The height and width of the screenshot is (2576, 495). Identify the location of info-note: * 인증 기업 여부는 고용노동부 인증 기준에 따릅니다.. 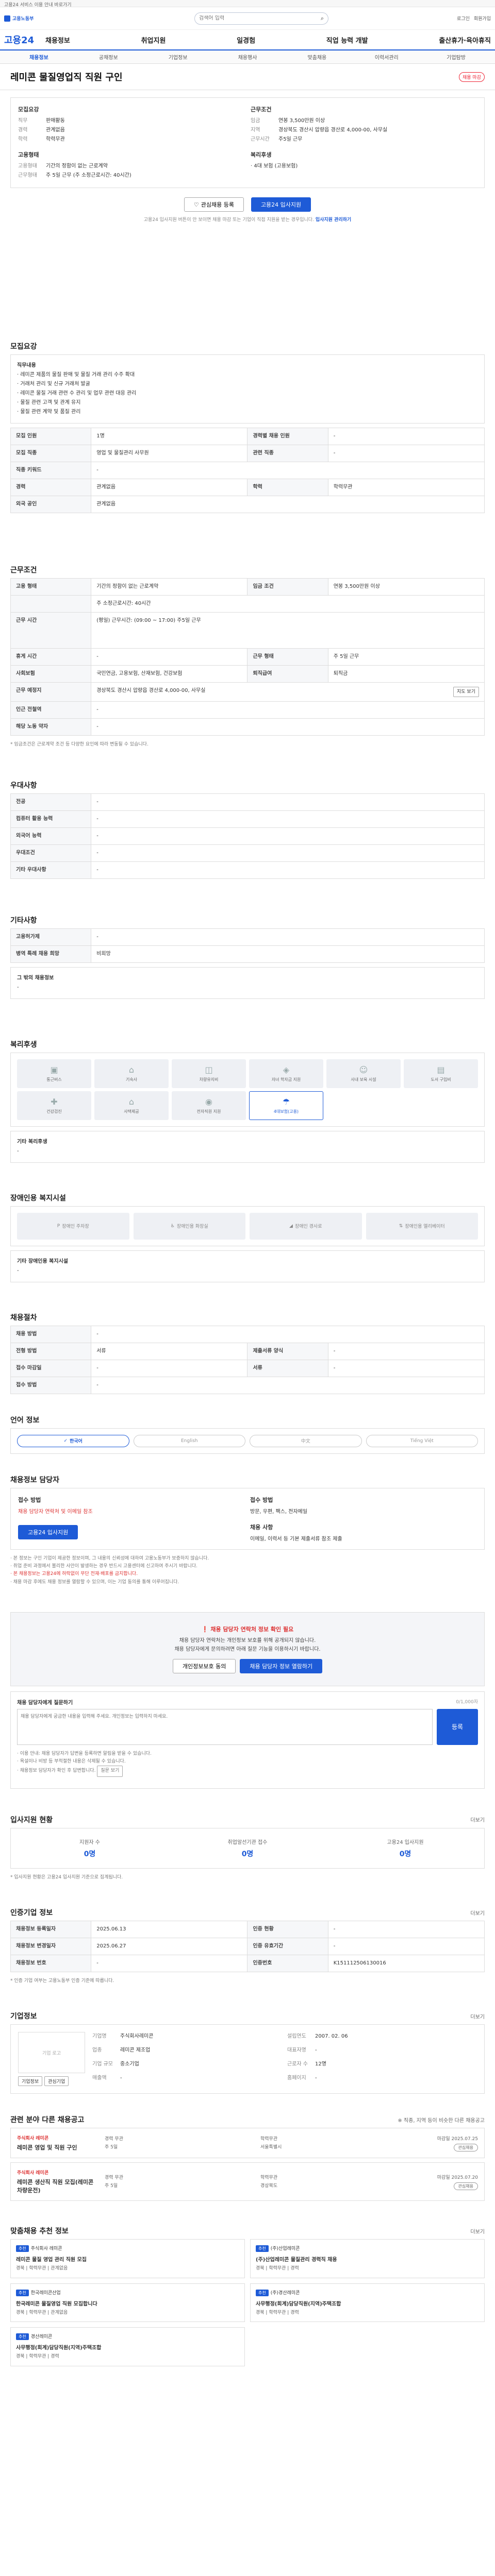
(62, 1981).